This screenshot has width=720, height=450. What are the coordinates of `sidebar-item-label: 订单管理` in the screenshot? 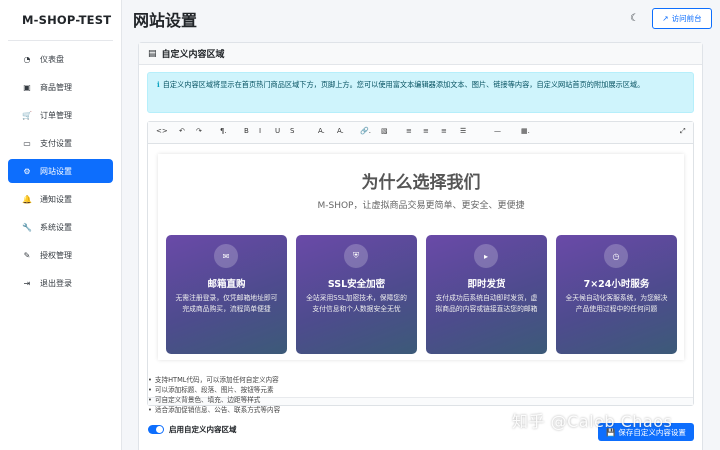 It's located at (56, 115).